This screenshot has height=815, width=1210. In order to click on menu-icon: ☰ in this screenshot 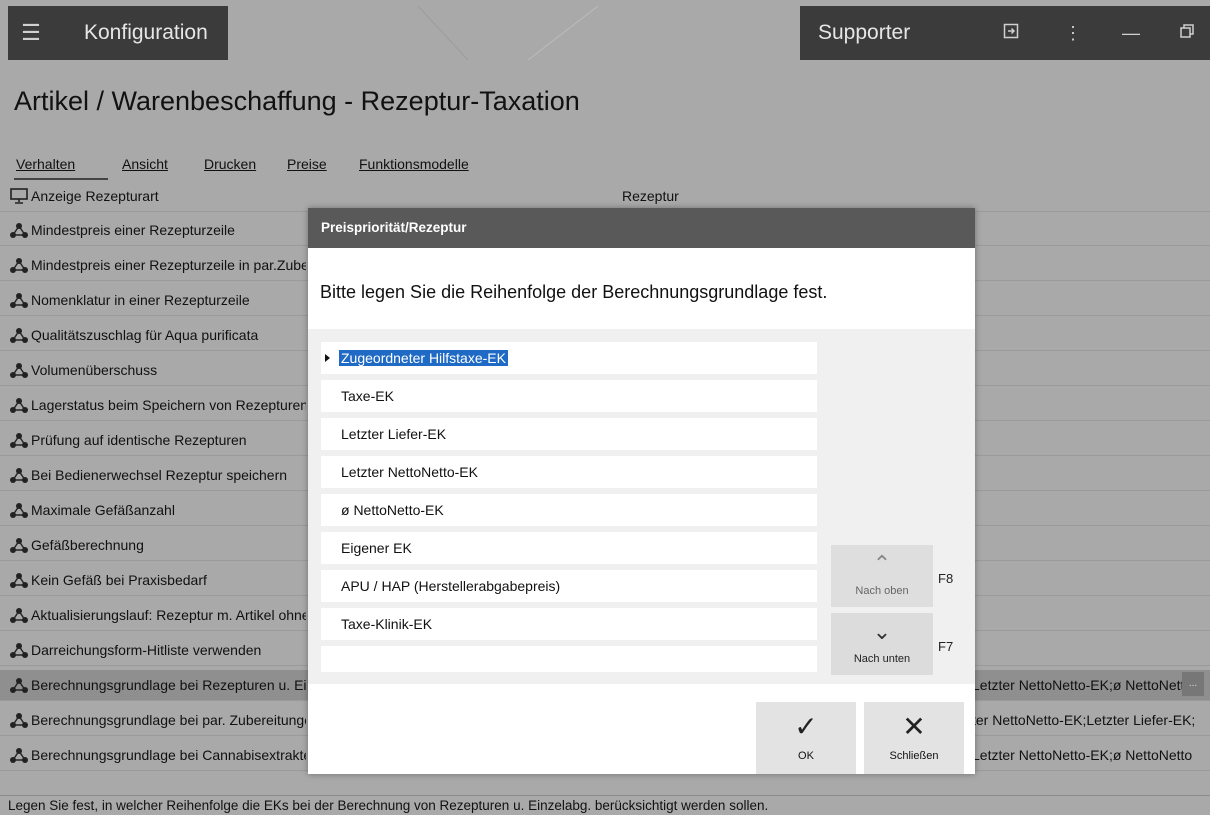, I will do `click(31, 33)`.